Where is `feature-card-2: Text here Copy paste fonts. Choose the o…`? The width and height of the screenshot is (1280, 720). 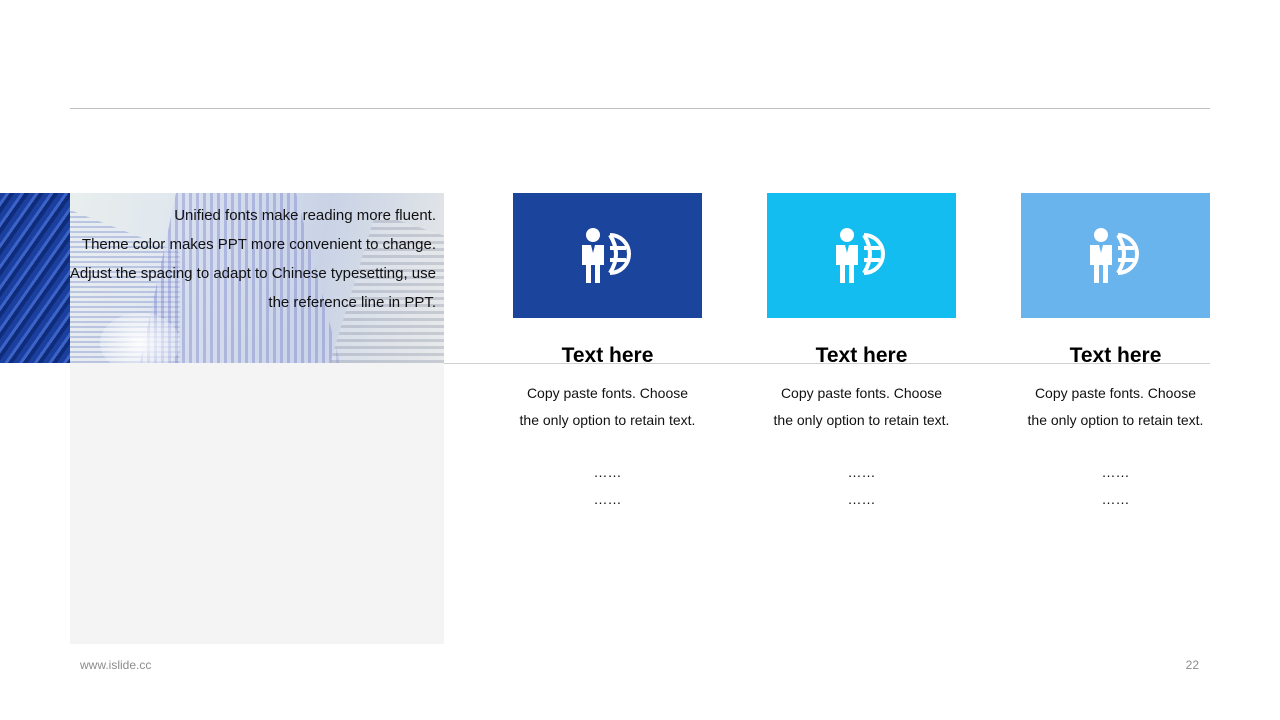 feature-card-2: Text here Copy paste fonts. Choose the o… is located at coordinates (861, 352).